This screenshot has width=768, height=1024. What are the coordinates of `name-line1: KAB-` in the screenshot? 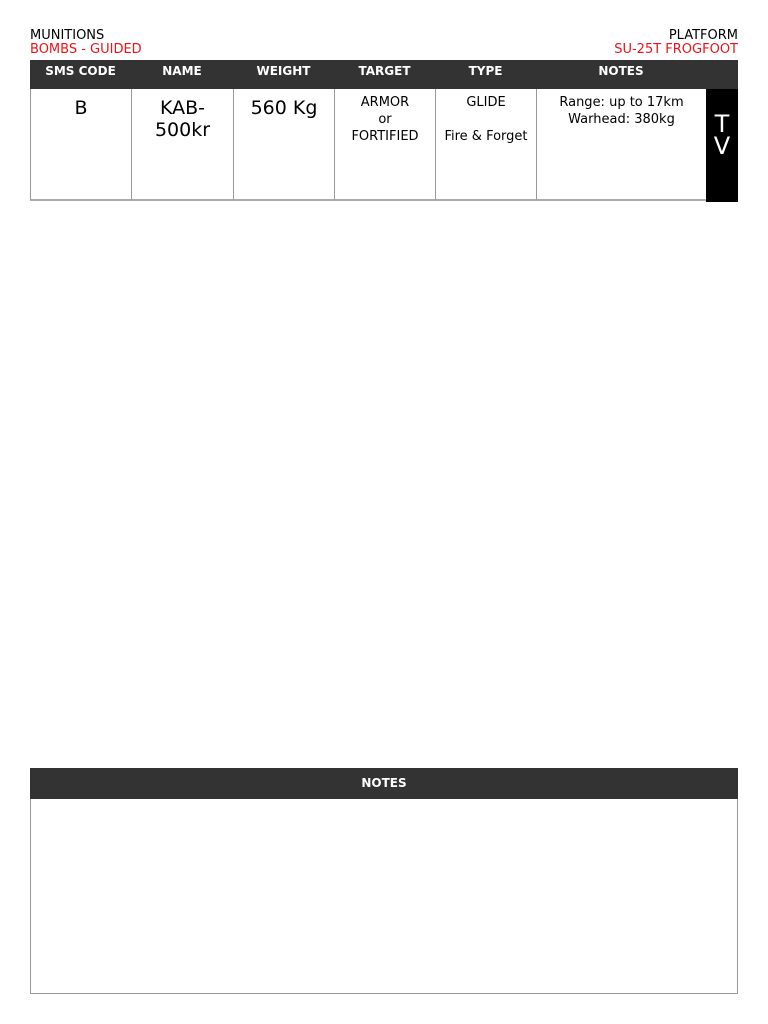 It's located at (182, 108).